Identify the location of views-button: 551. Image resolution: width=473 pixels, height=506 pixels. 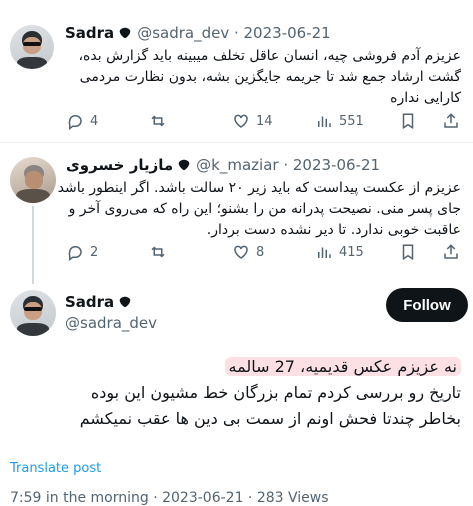
(339, 121).